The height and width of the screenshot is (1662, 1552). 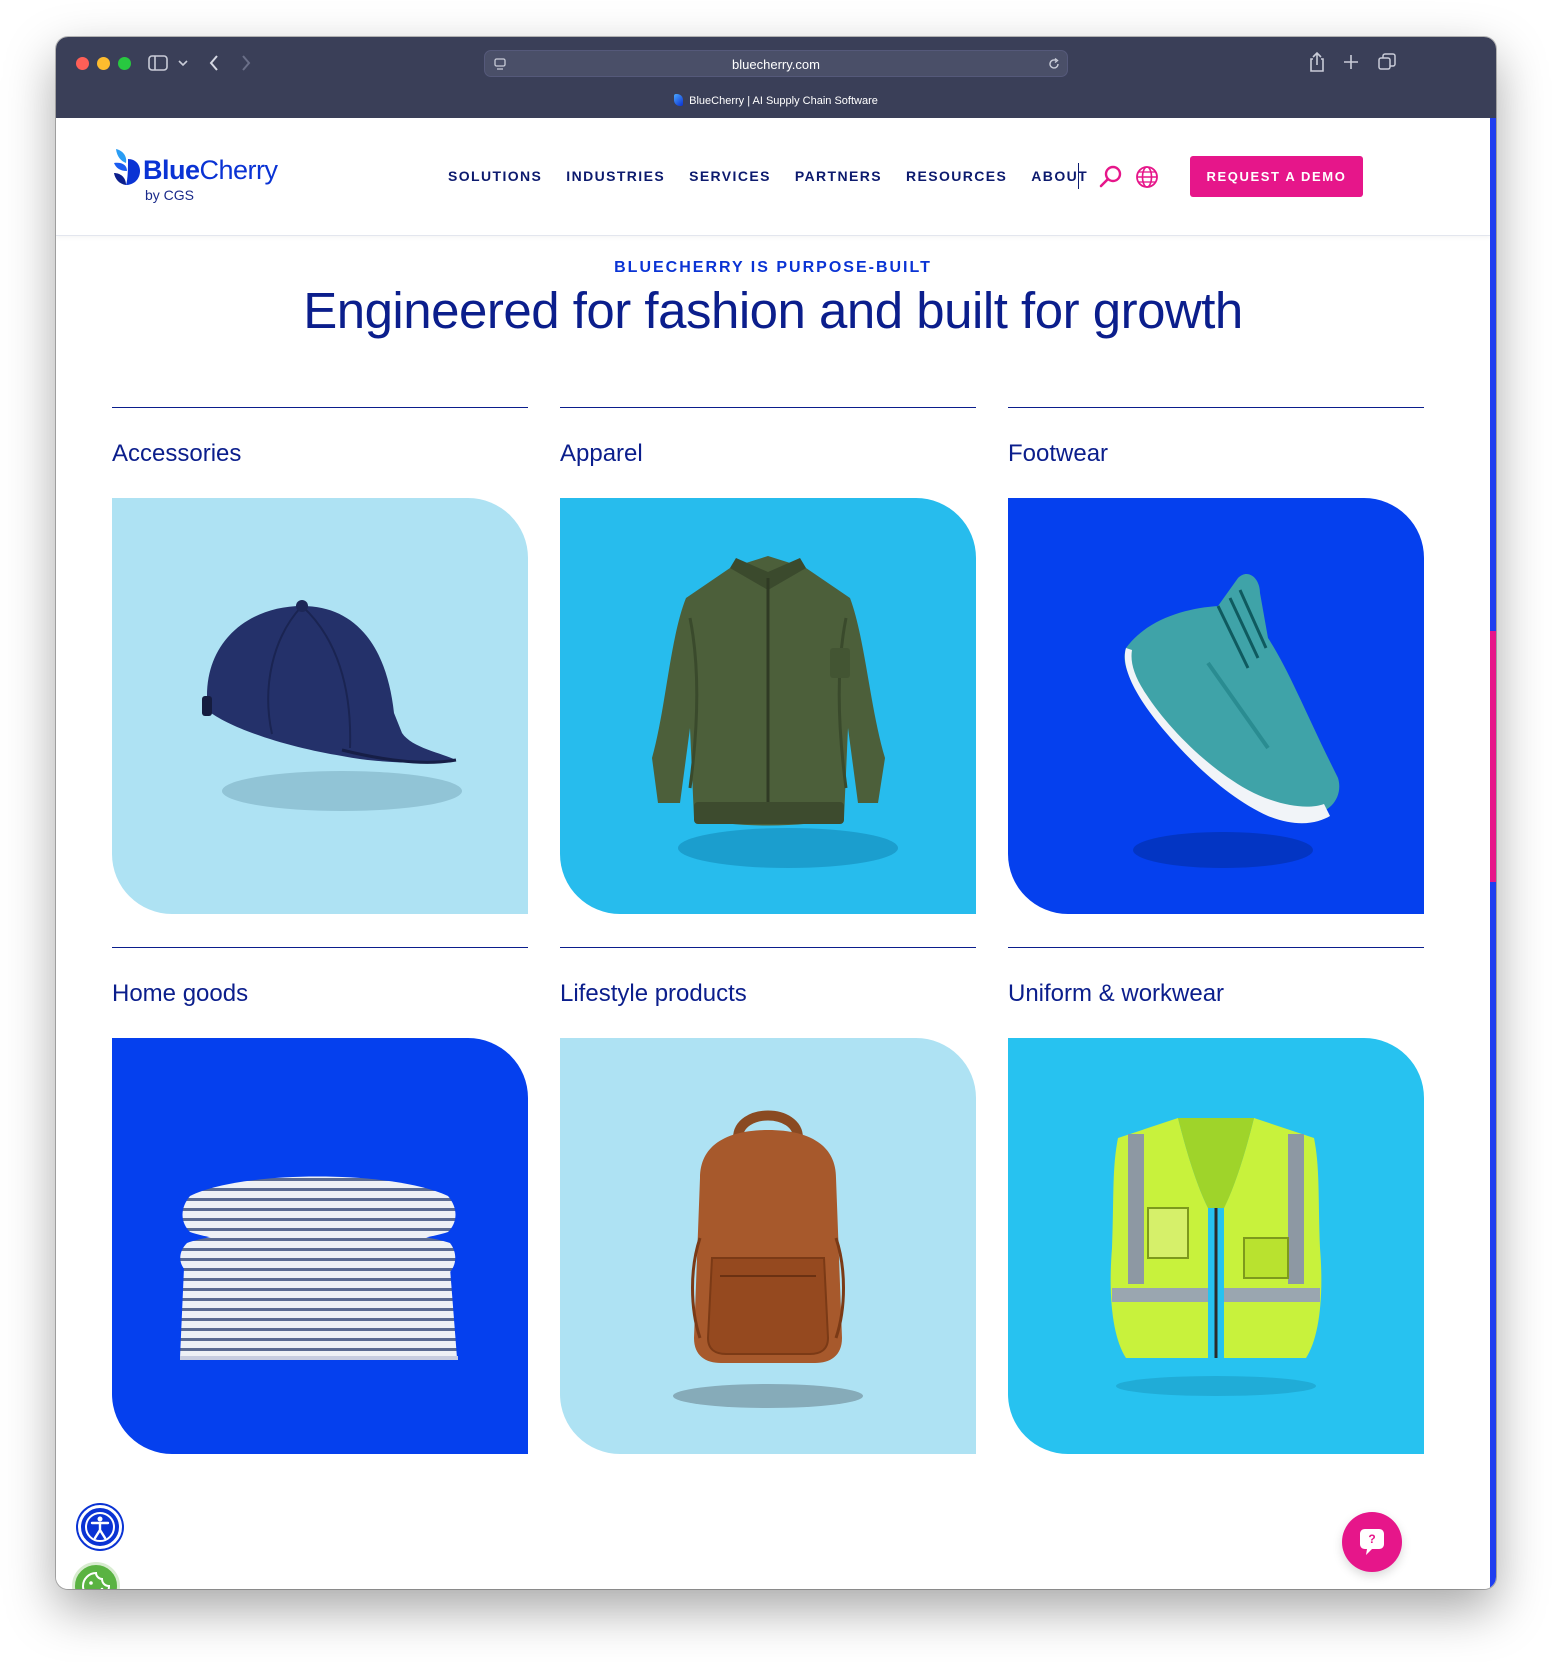 I want to click on active-tab: BlueCherry | AI Supply Chain Software, so click(x=776, y=100).